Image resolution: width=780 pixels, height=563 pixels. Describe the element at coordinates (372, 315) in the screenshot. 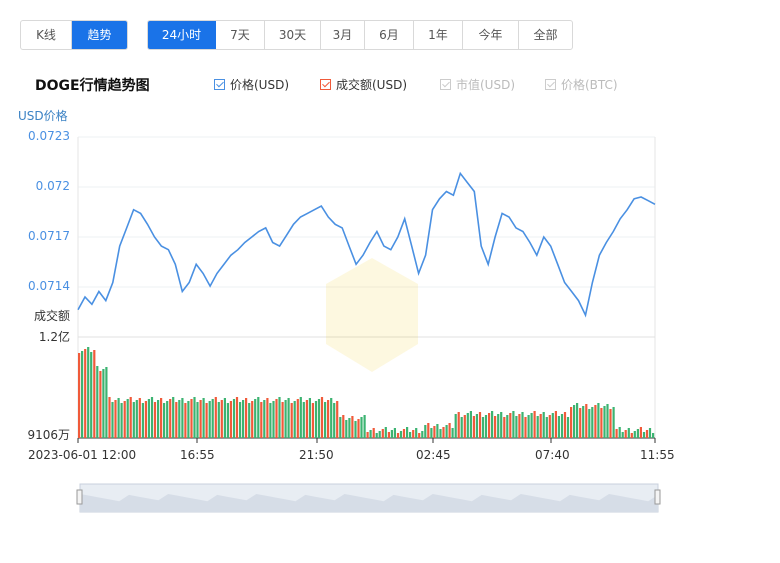

I see `watermark-hexagon` at that location.